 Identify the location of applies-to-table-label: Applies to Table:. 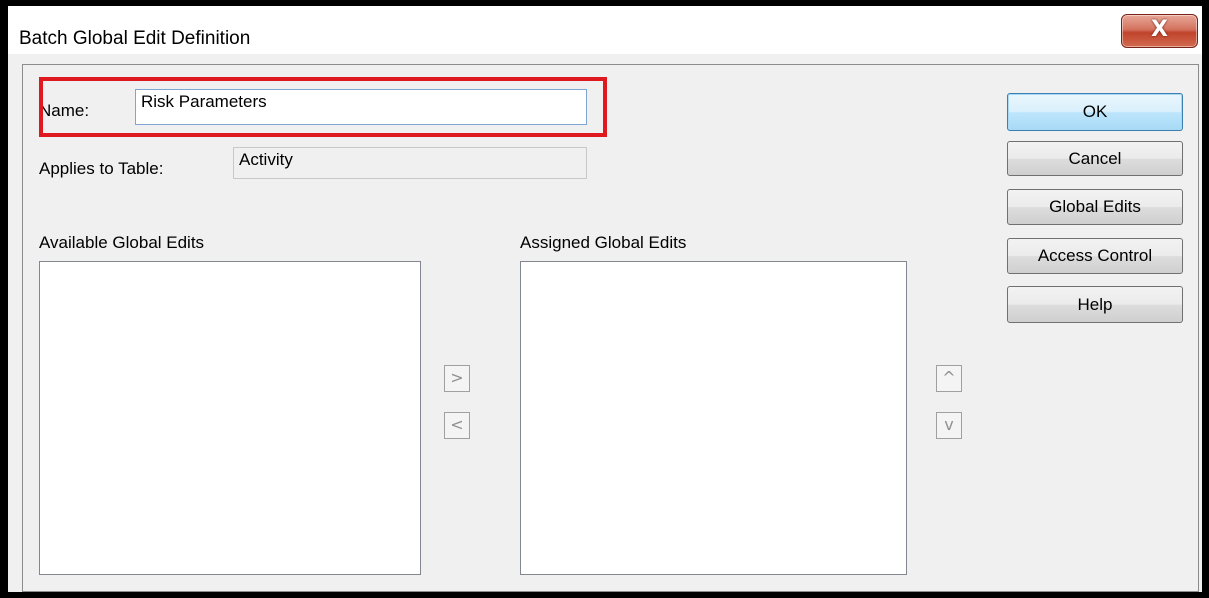
(101, 168).